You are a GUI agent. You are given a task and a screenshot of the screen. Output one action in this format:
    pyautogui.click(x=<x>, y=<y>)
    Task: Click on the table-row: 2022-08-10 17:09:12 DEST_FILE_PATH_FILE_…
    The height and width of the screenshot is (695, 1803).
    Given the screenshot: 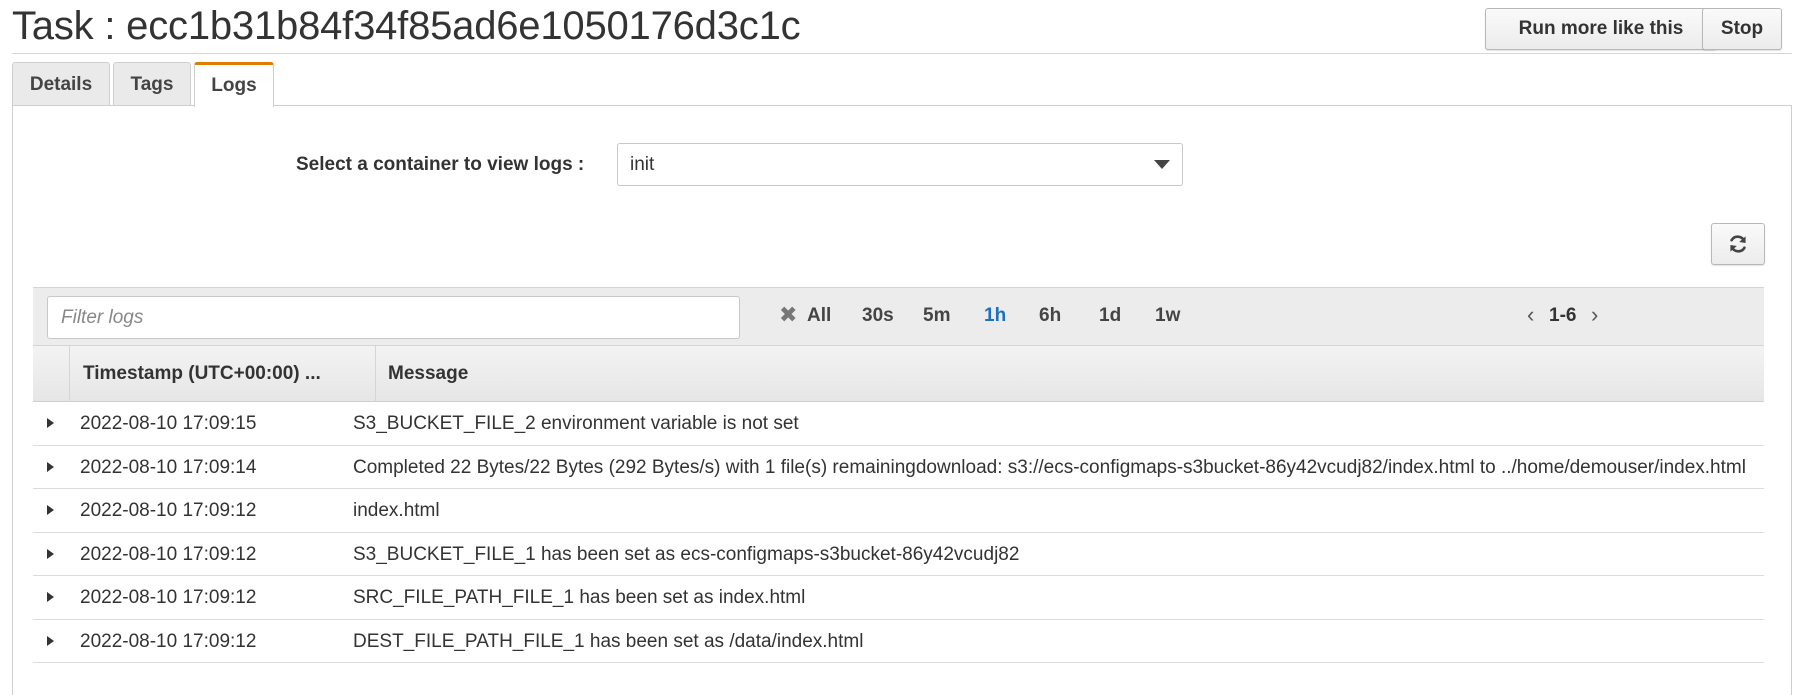 What is the action you would take?
    pyautogui.click(x=898, y=641)
    